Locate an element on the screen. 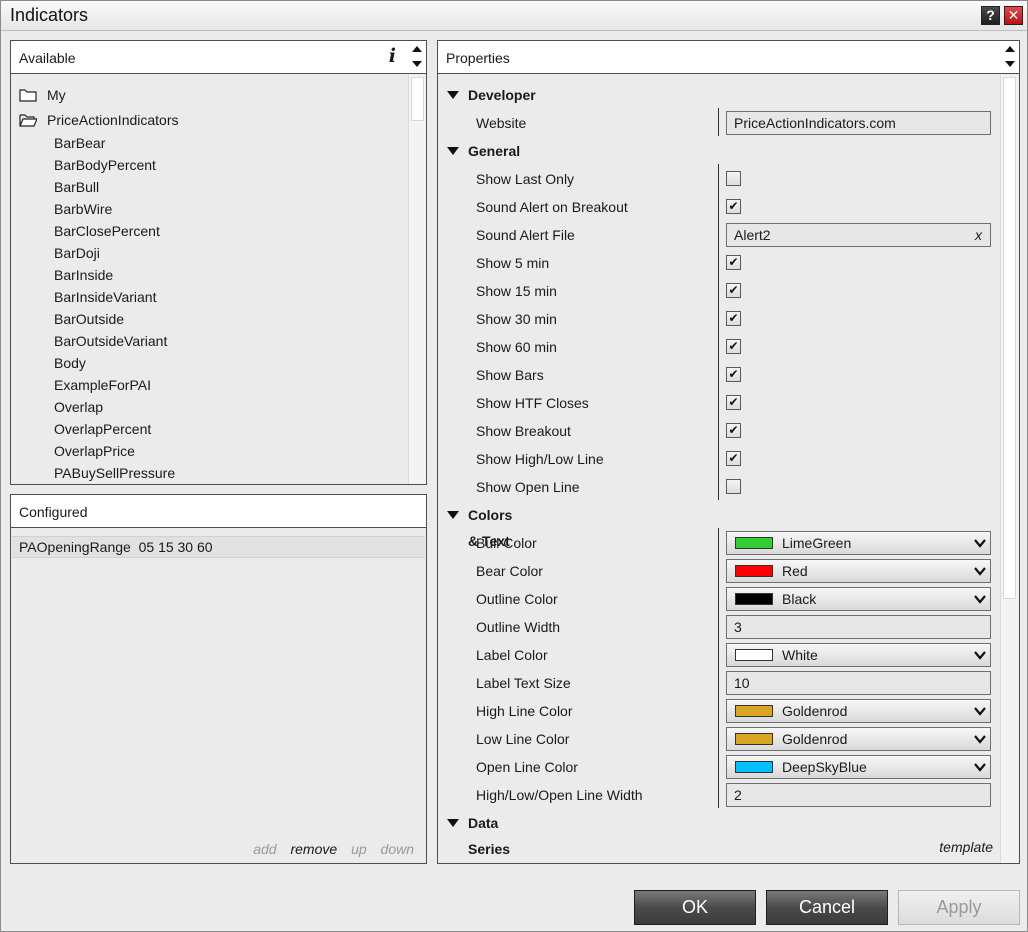 The width and height of the screenshot is (1028, 932). properties-header: Properties is located at coordinates (728, 57).